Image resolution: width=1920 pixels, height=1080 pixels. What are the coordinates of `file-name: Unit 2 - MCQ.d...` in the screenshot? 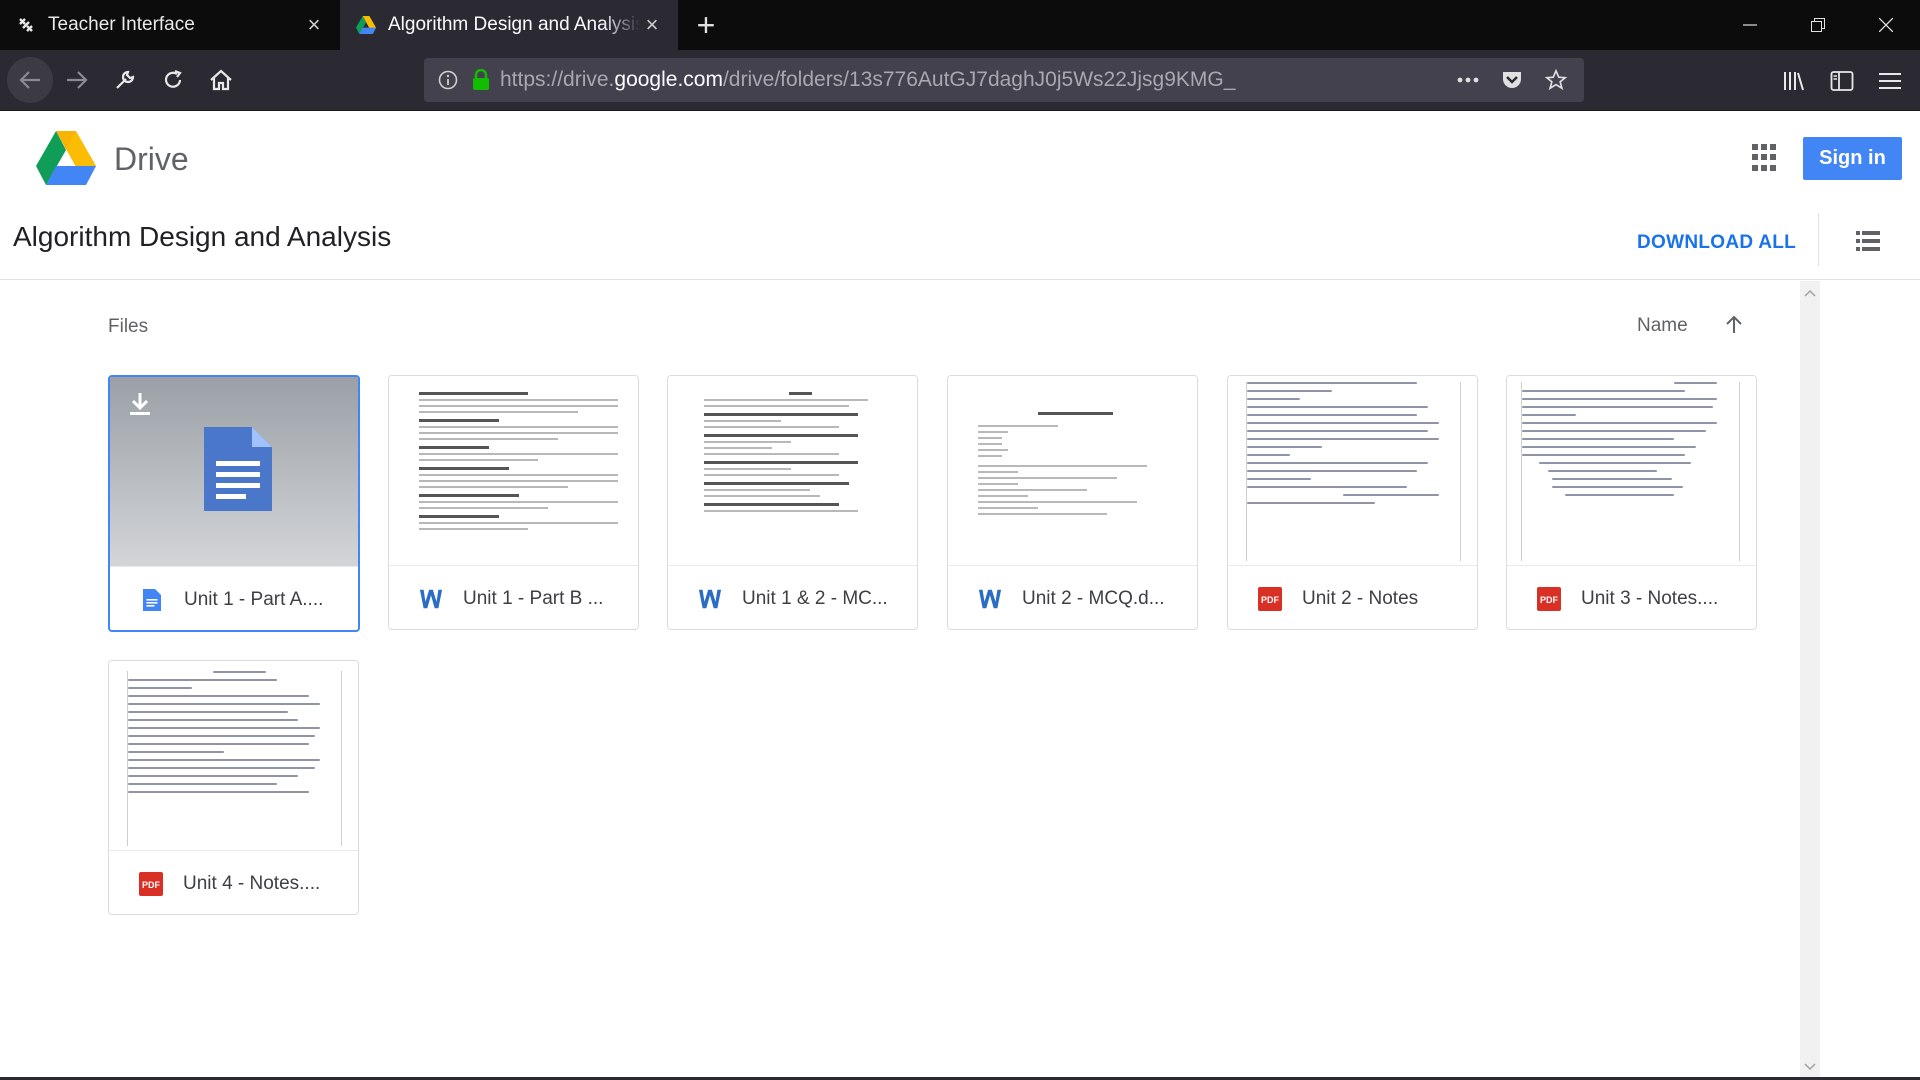 It's located at (1093, 598).